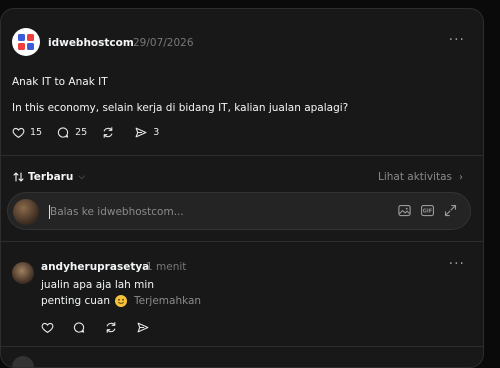 The height and width of the screenshot is (368, 500). What do you see at coordinates (156, 132) in the screenshot?
I see `share-count: 3` at bounding box center [156, 132].